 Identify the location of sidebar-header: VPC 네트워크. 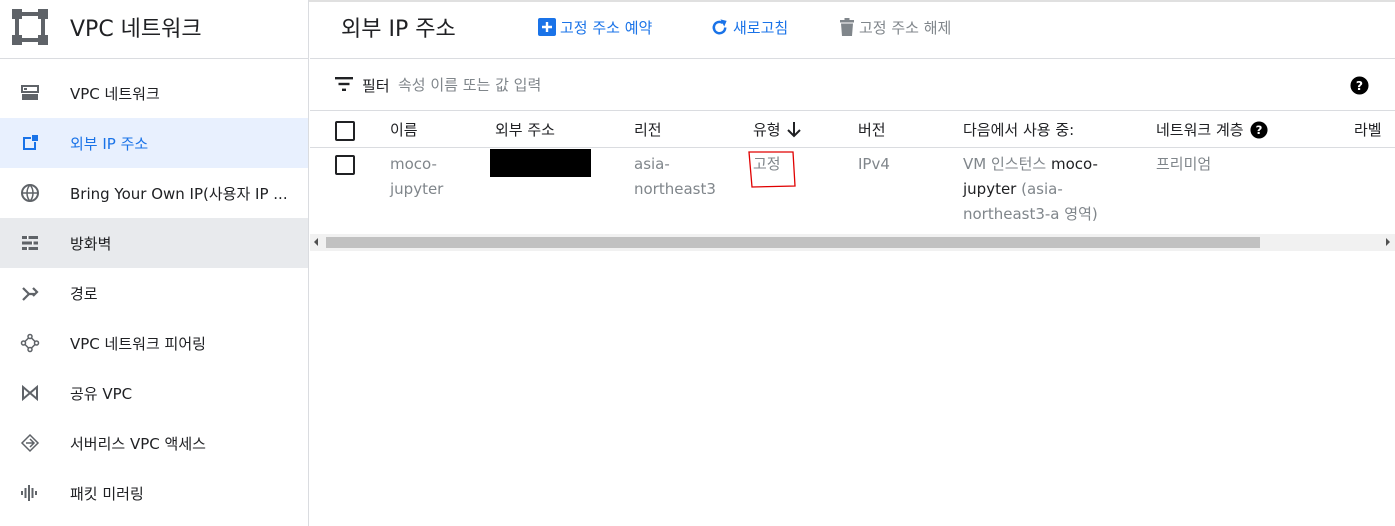
(154, 29).